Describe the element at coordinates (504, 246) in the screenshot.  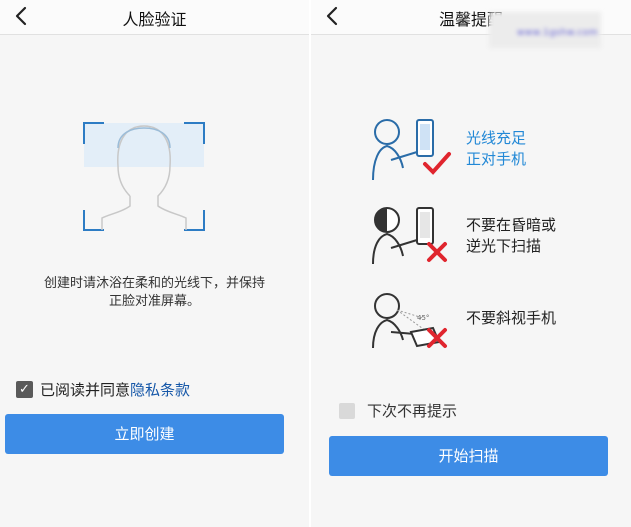
I see `tip-line: 逆光下扫描` at that location.